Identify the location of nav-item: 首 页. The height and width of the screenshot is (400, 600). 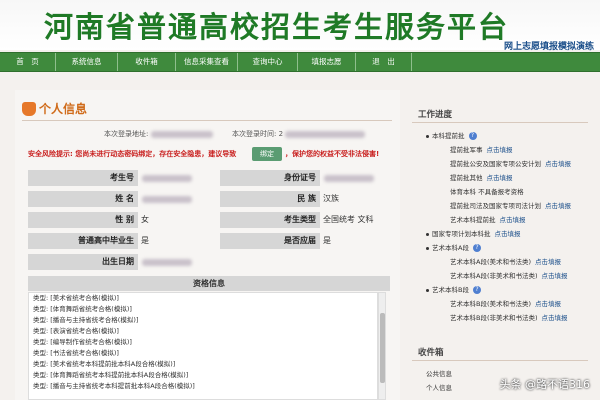
(28, 62).